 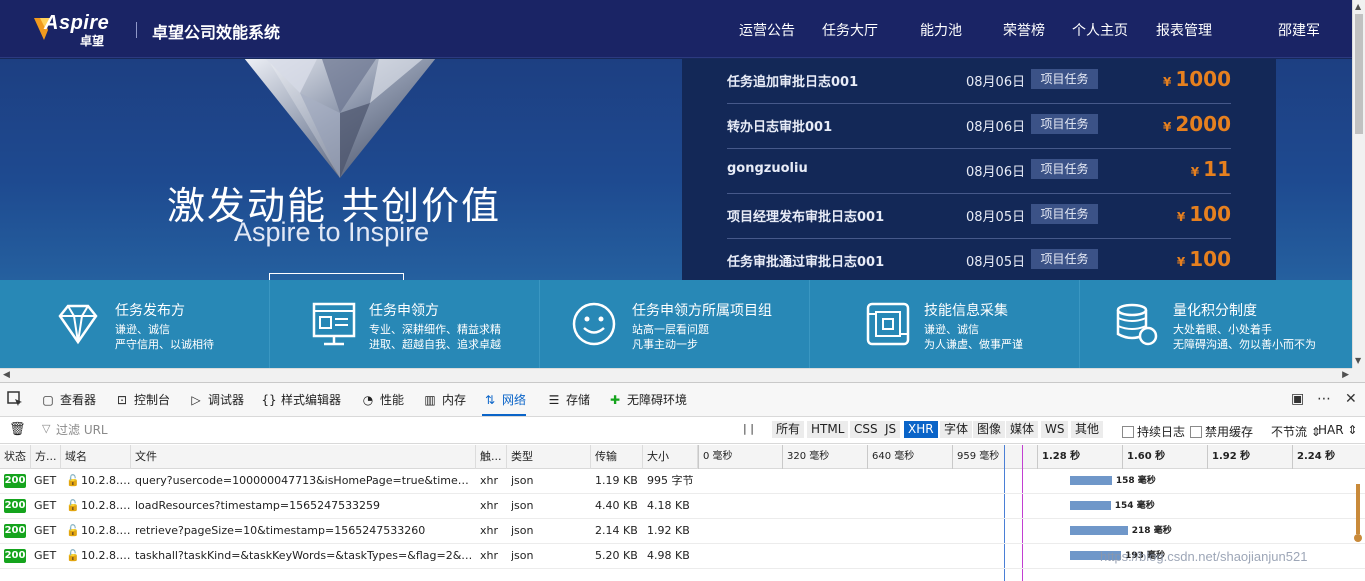 What do you see at coordinates (1358, 360) in the screenshot?
I see `scroll-down-arrow-icon: ▼` at bounding box center [1358, 360].